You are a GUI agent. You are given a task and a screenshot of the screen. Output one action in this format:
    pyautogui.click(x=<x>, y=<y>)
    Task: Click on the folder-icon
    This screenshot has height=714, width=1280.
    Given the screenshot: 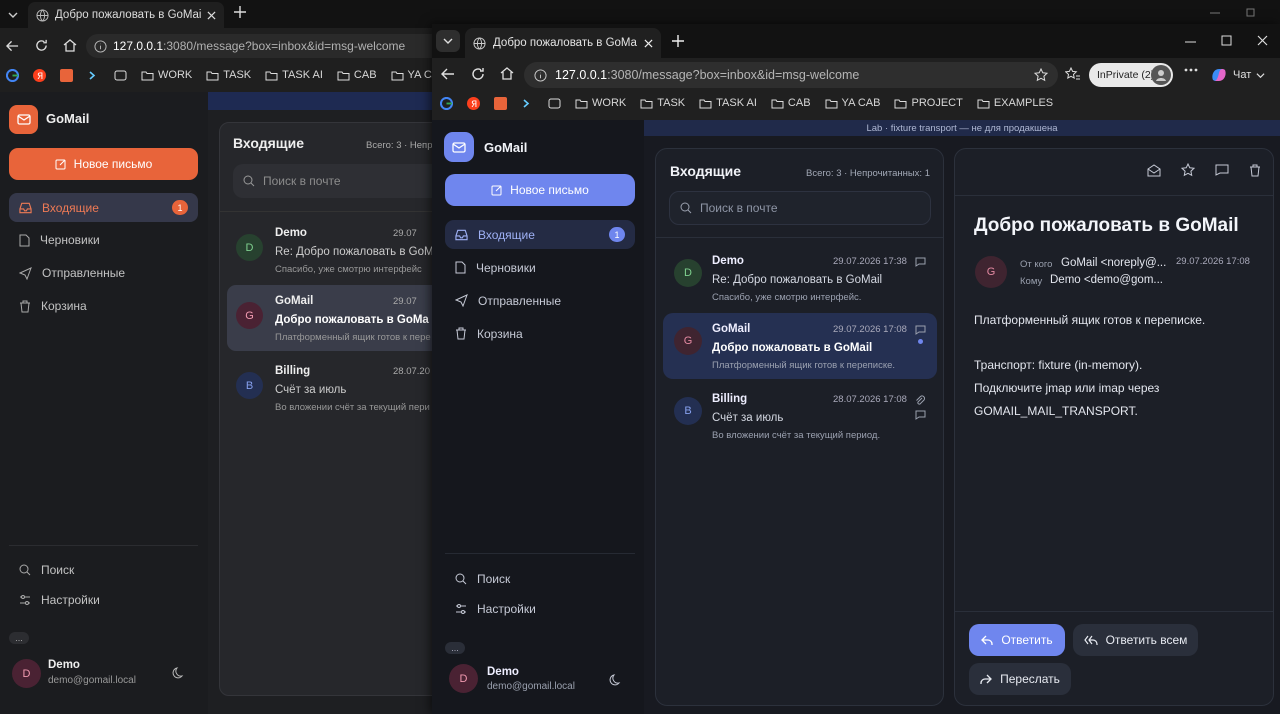 What is the action you would take?
    pyautogui.click(x=983, y=103)
    